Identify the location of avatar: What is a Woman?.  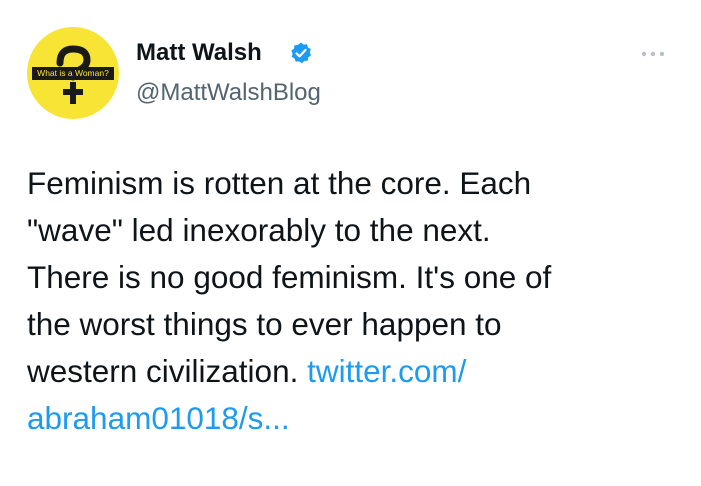
(73, 73).